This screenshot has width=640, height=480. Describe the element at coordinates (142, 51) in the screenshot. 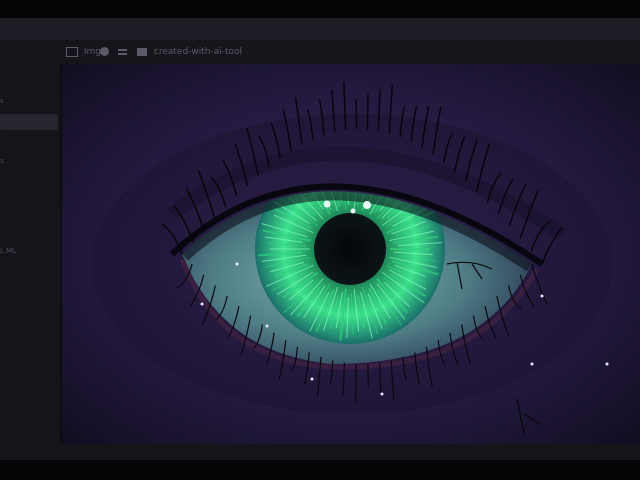

I see `folder-icon` at that location.